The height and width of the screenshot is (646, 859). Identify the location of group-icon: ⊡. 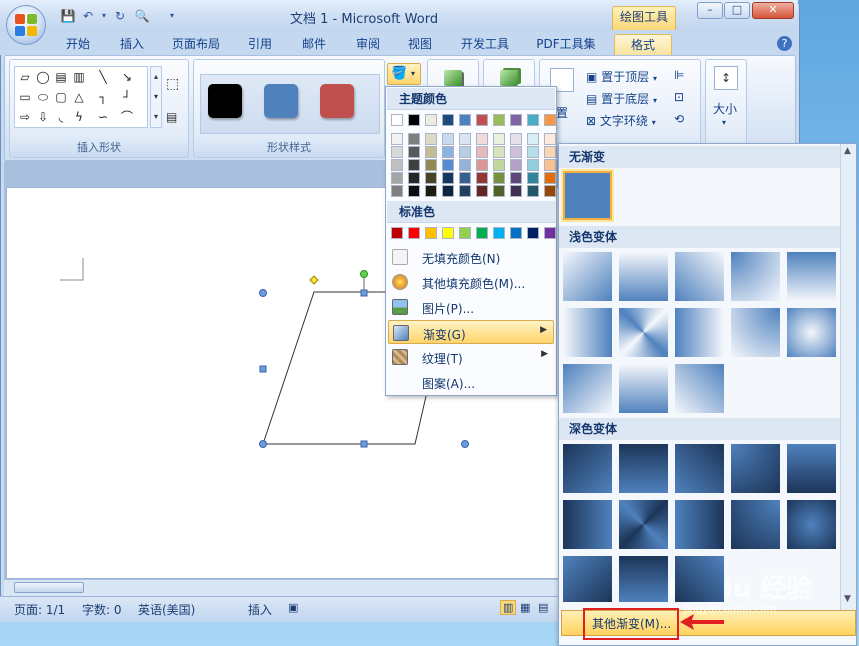
(679, 97).